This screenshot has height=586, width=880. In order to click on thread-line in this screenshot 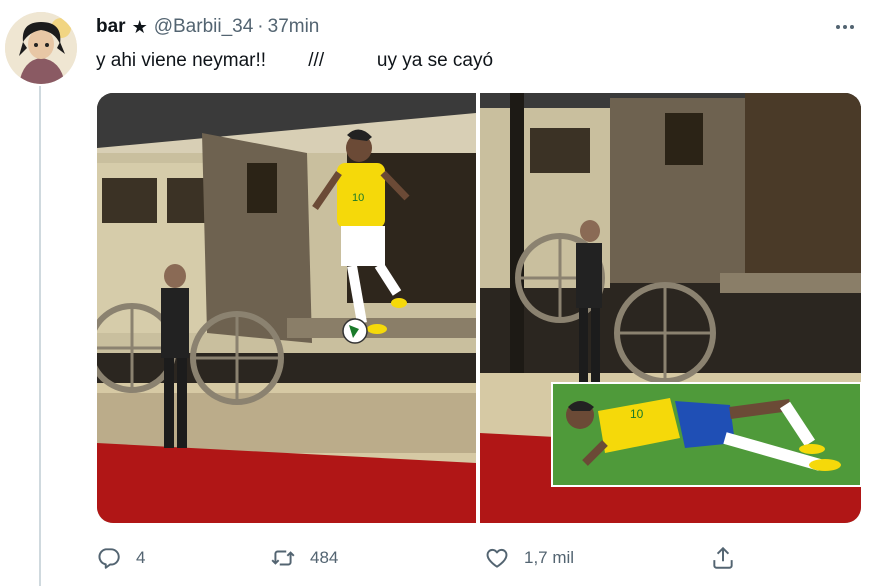, I will do `click(40, 336)`.